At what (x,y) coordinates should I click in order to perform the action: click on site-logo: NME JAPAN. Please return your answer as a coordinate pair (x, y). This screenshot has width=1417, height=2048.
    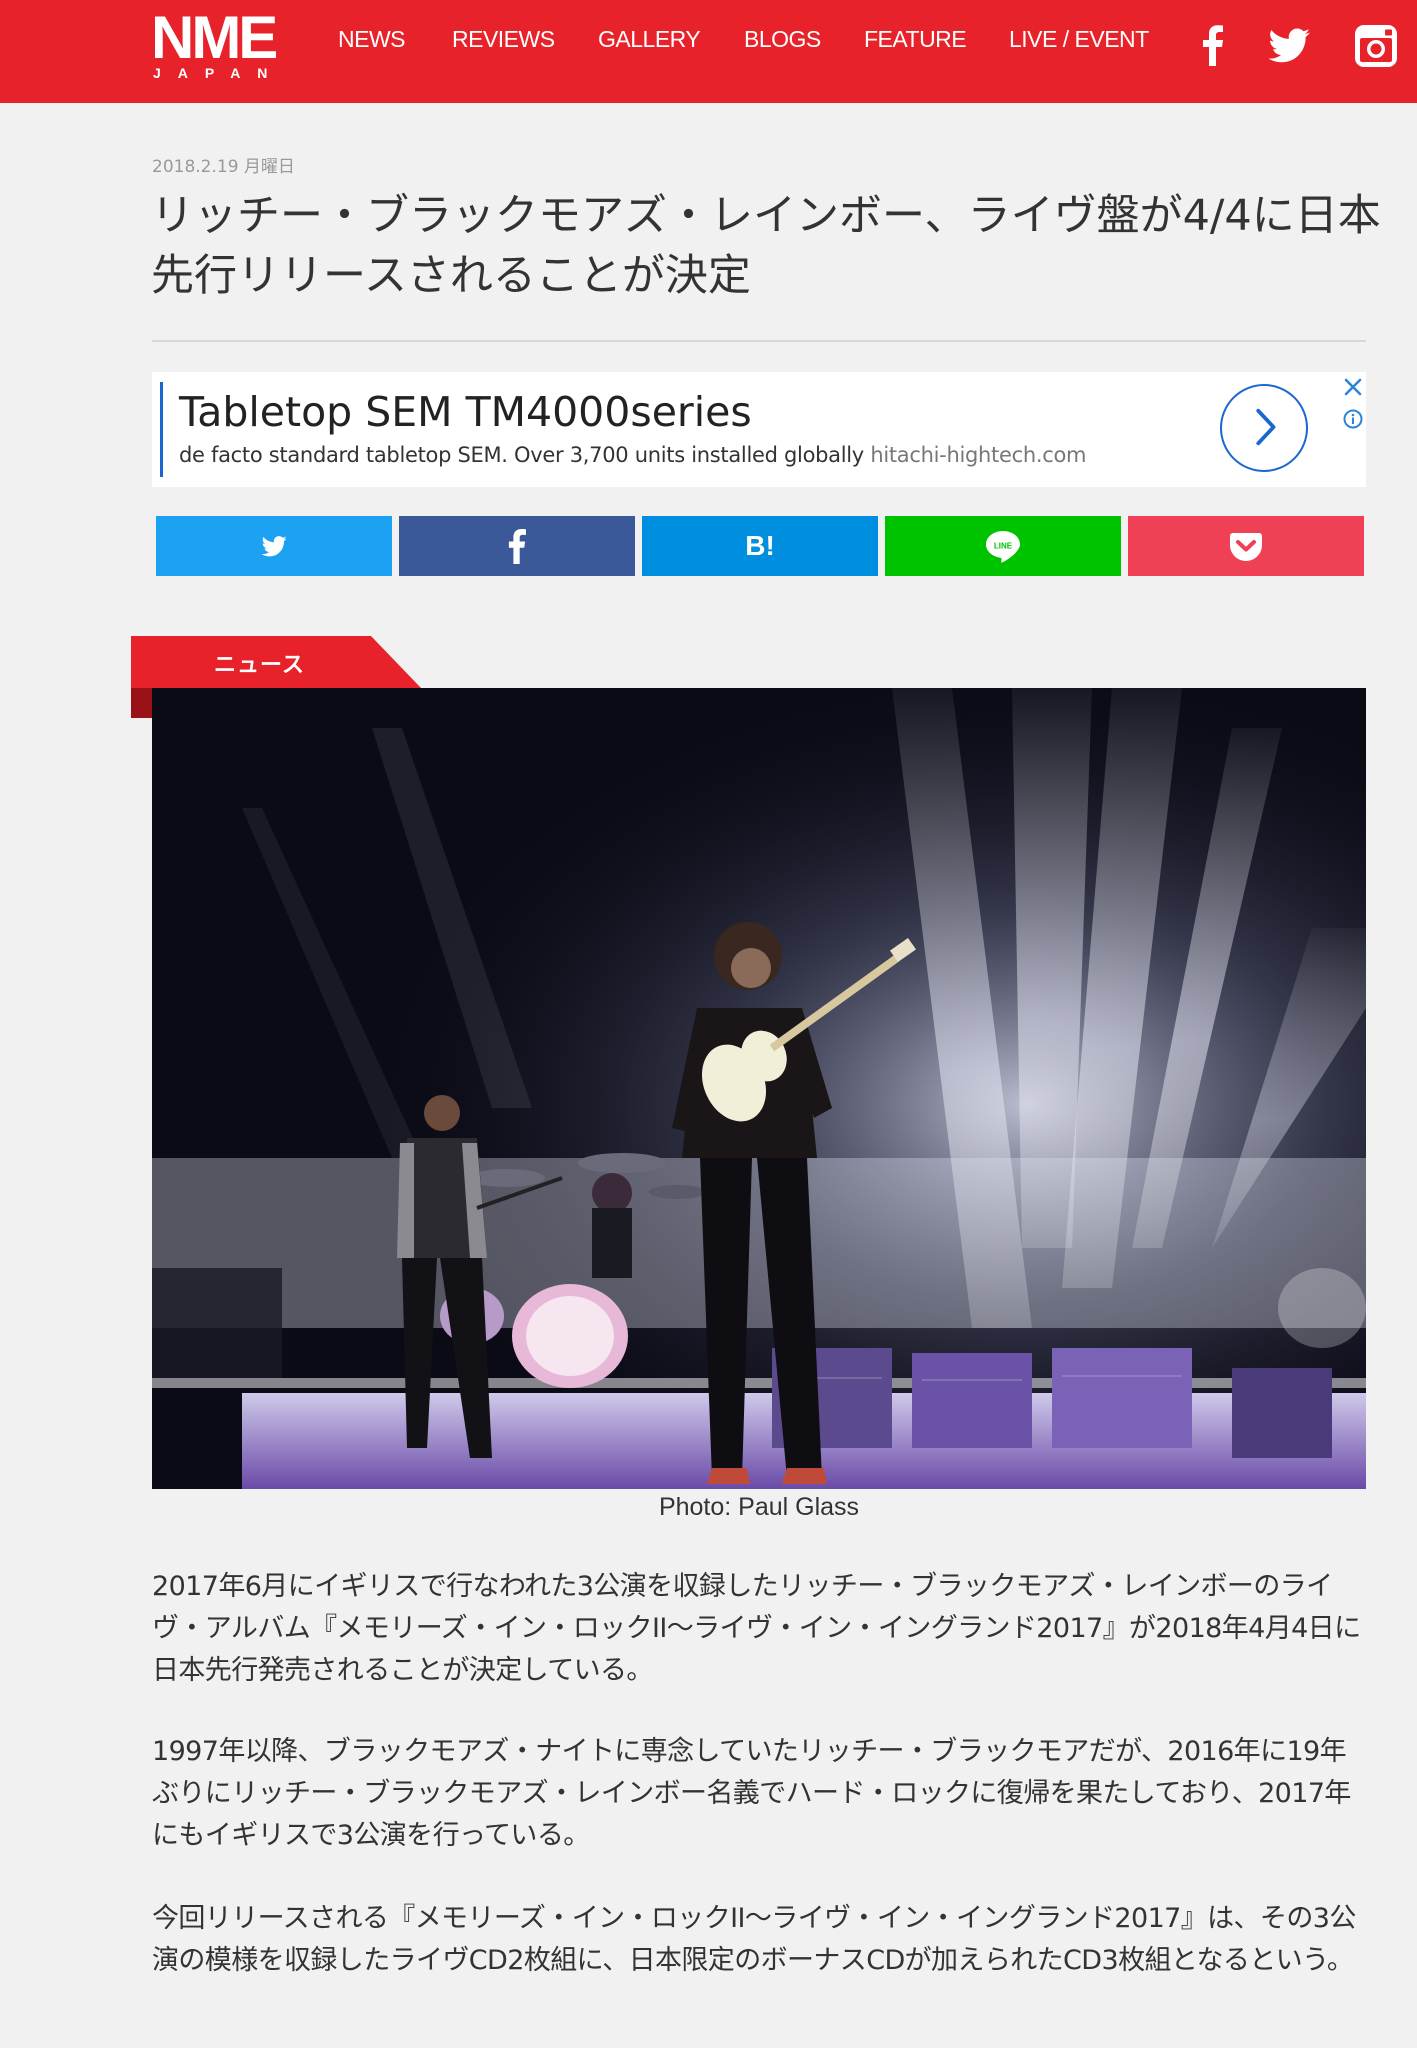
    Looking at the image, I should click on (221, 42).